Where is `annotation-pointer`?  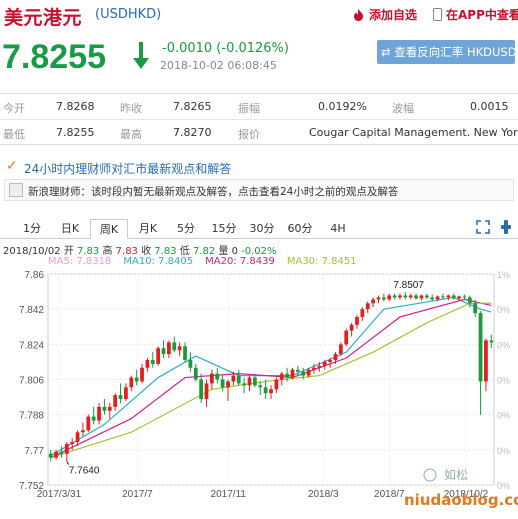
annotation-pointer is located at coordinates (68, 463).